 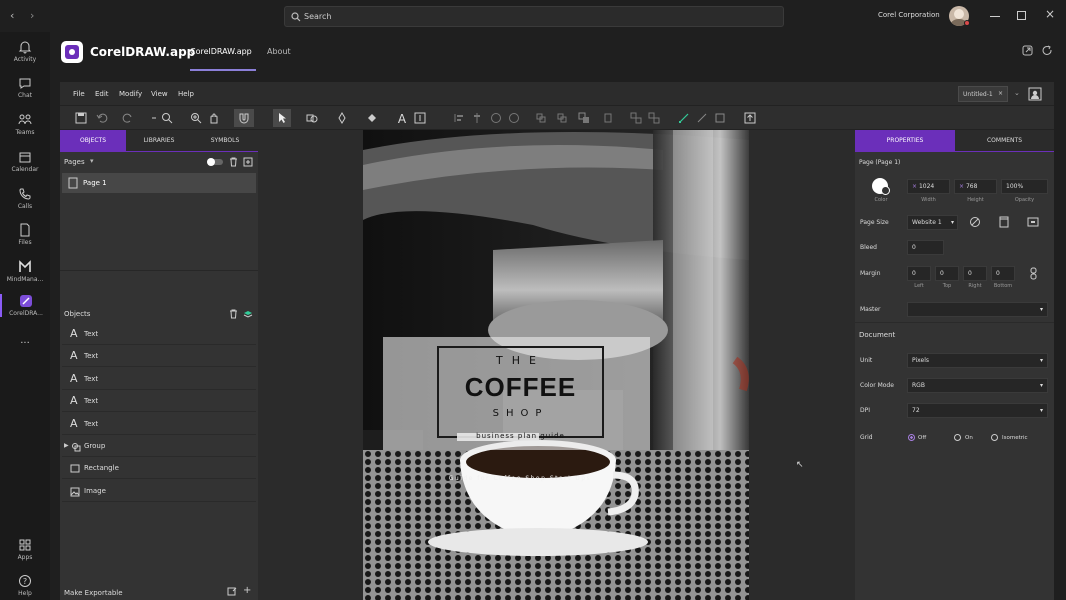 I want to click on grid-on-radio, so click(x=957, y=437).